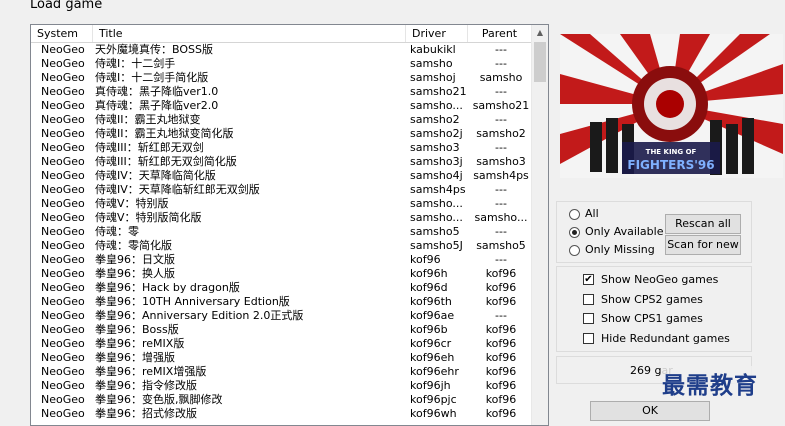 Image resolution: width=785 pixels, height=426 pixels. Describe the element at coordinates (429, 329) in the screenshot. I see `cell-driver: kof96b` at that location.